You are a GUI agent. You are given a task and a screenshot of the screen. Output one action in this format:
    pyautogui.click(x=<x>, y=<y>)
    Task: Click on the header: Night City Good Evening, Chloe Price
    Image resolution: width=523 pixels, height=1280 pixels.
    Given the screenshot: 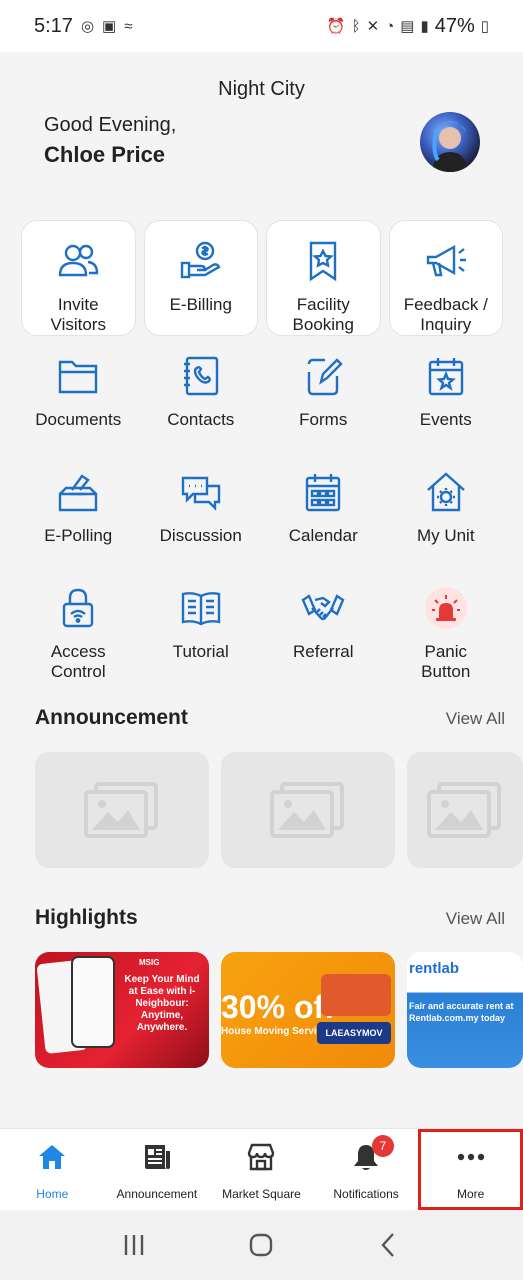 What is the action you would take?
    pyautogui.click(x=261, y=127)
    